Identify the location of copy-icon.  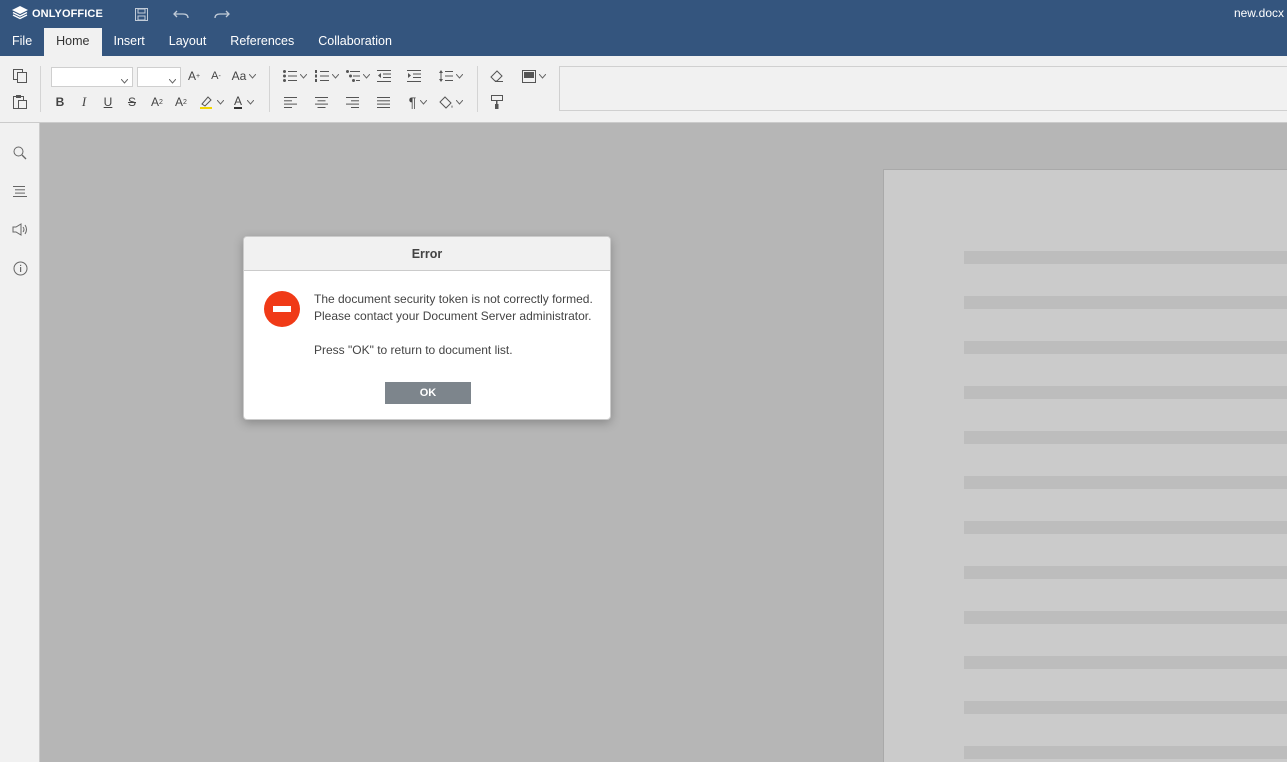
(20, 76).